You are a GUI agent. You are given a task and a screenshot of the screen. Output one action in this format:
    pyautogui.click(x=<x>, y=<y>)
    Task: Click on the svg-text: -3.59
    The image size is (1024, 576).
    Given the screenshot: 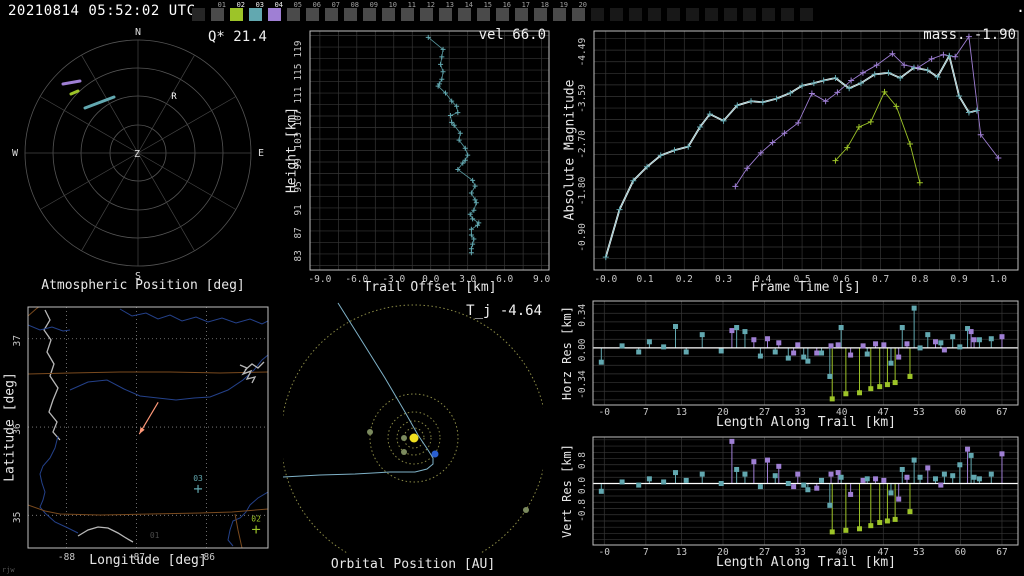 What is the action you would take?
    pyautogui.click(x=582, y=98)
    